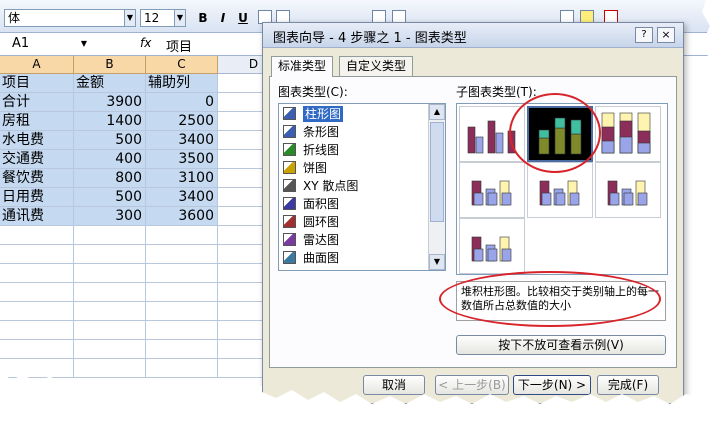 The height and width of the screenshot is (422, 726). What do you see at coordinates (37, 65) in the screenshot?
I see `column-header-a: A` at bounding box center [37, 65].